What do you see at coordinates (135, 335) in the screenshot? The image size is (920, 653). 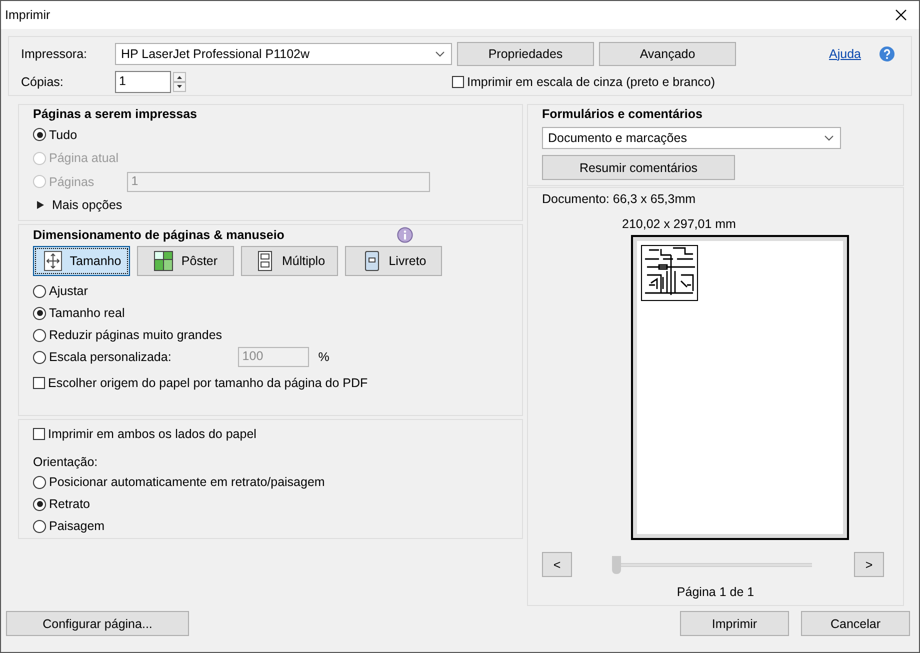 I see `sizing-option-label: Reduzir páginas muito grandes` at bounding box center [135, 335].